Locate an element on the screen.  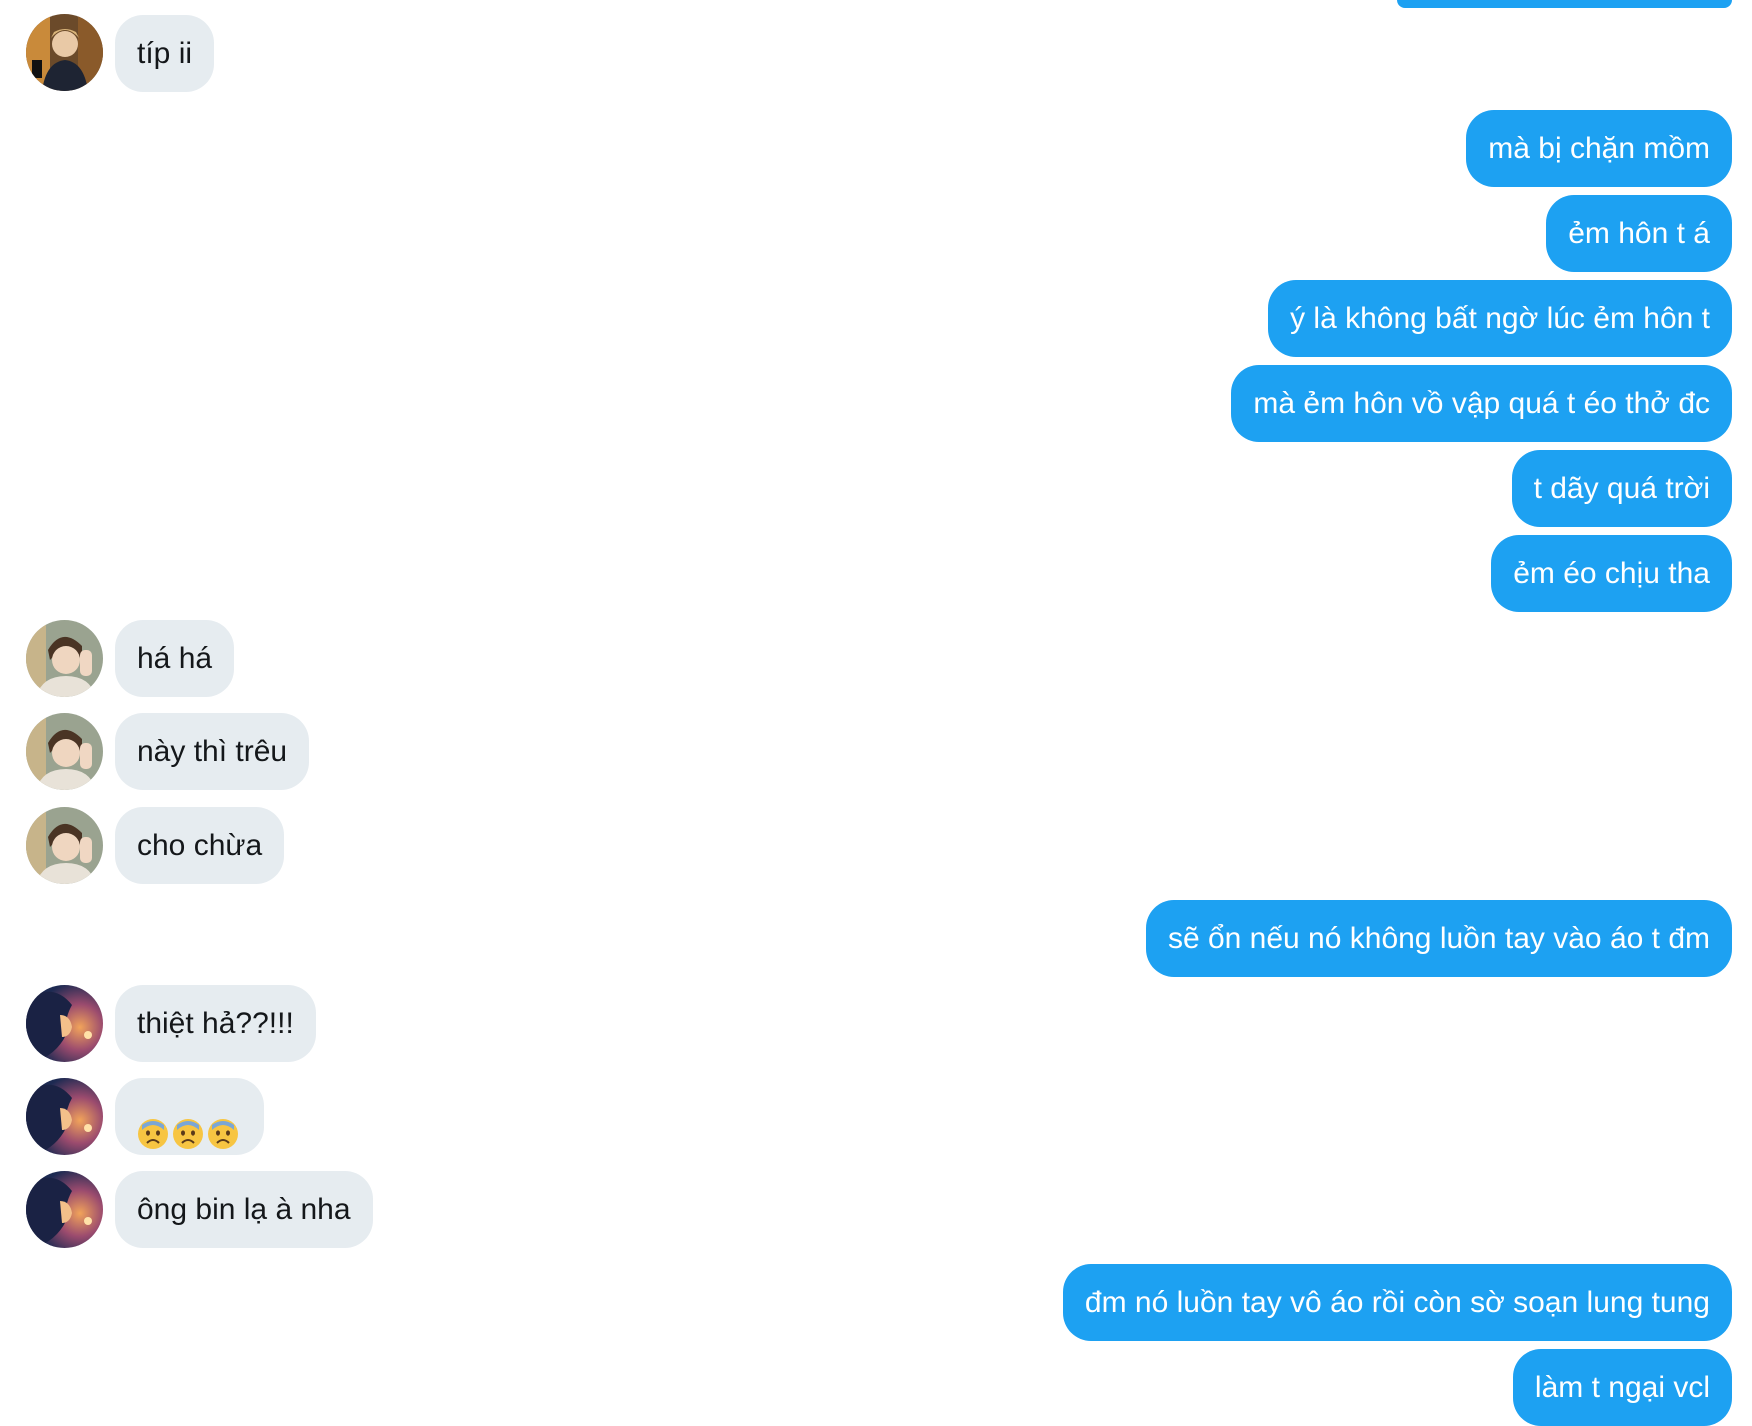
received-emoji-message is located at coordinates (189, 1116).